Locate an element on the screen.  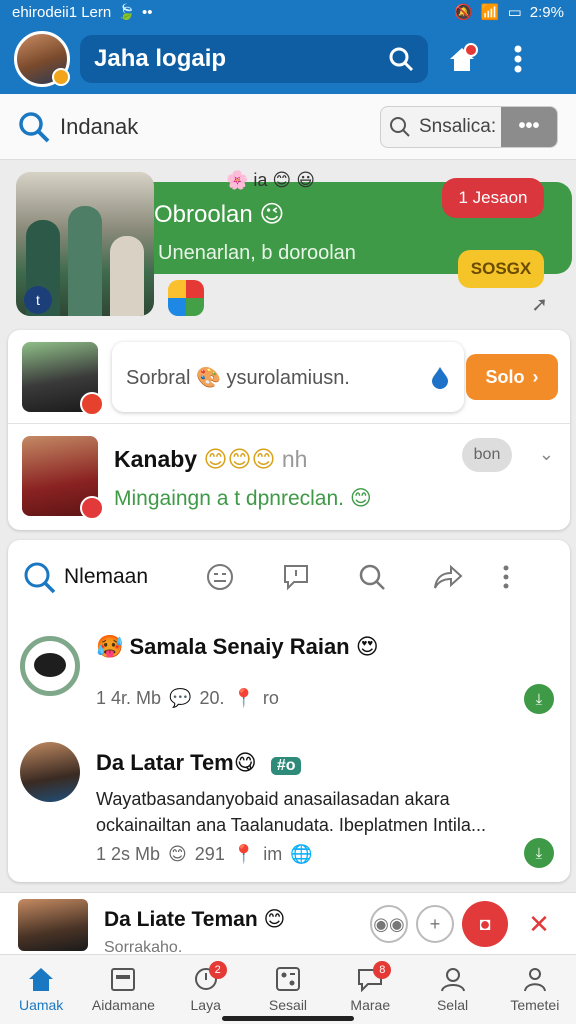
nav-item-profile: Selal is located at coordinates (452, 989).